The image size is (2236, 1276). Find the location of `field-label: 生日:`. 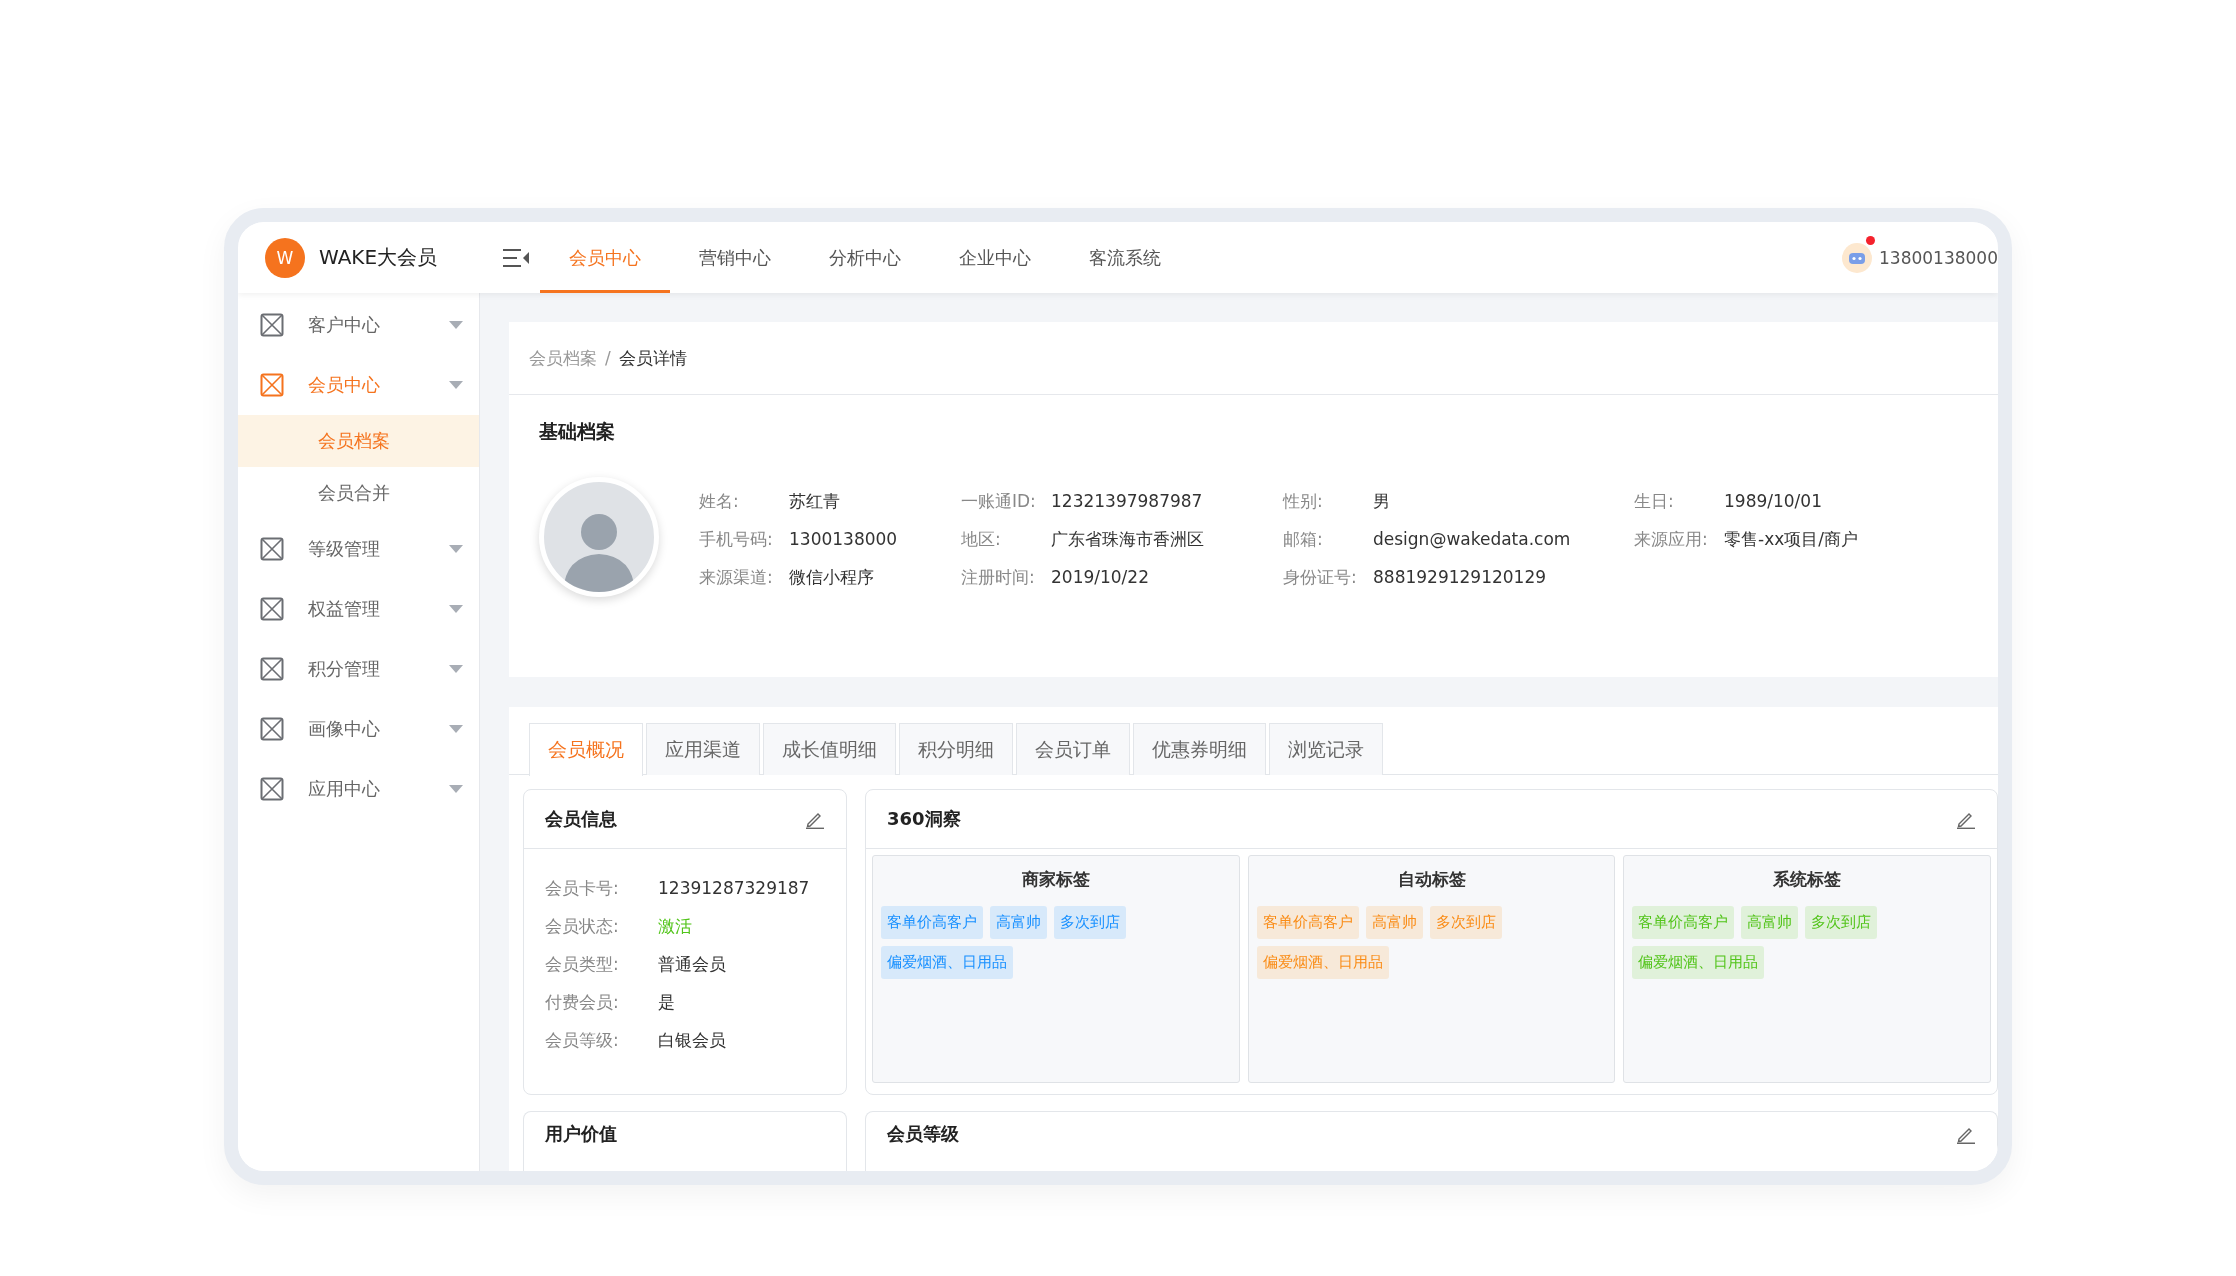

field-label: 生日: is located at coordinates (1654, 501).